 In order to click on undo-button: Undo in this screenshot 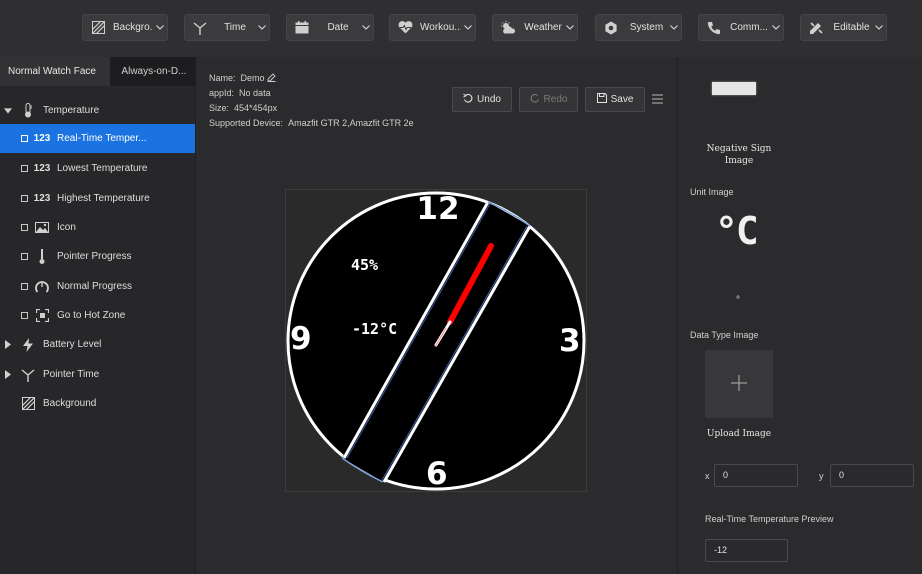, I will do `click(482, 99)`.